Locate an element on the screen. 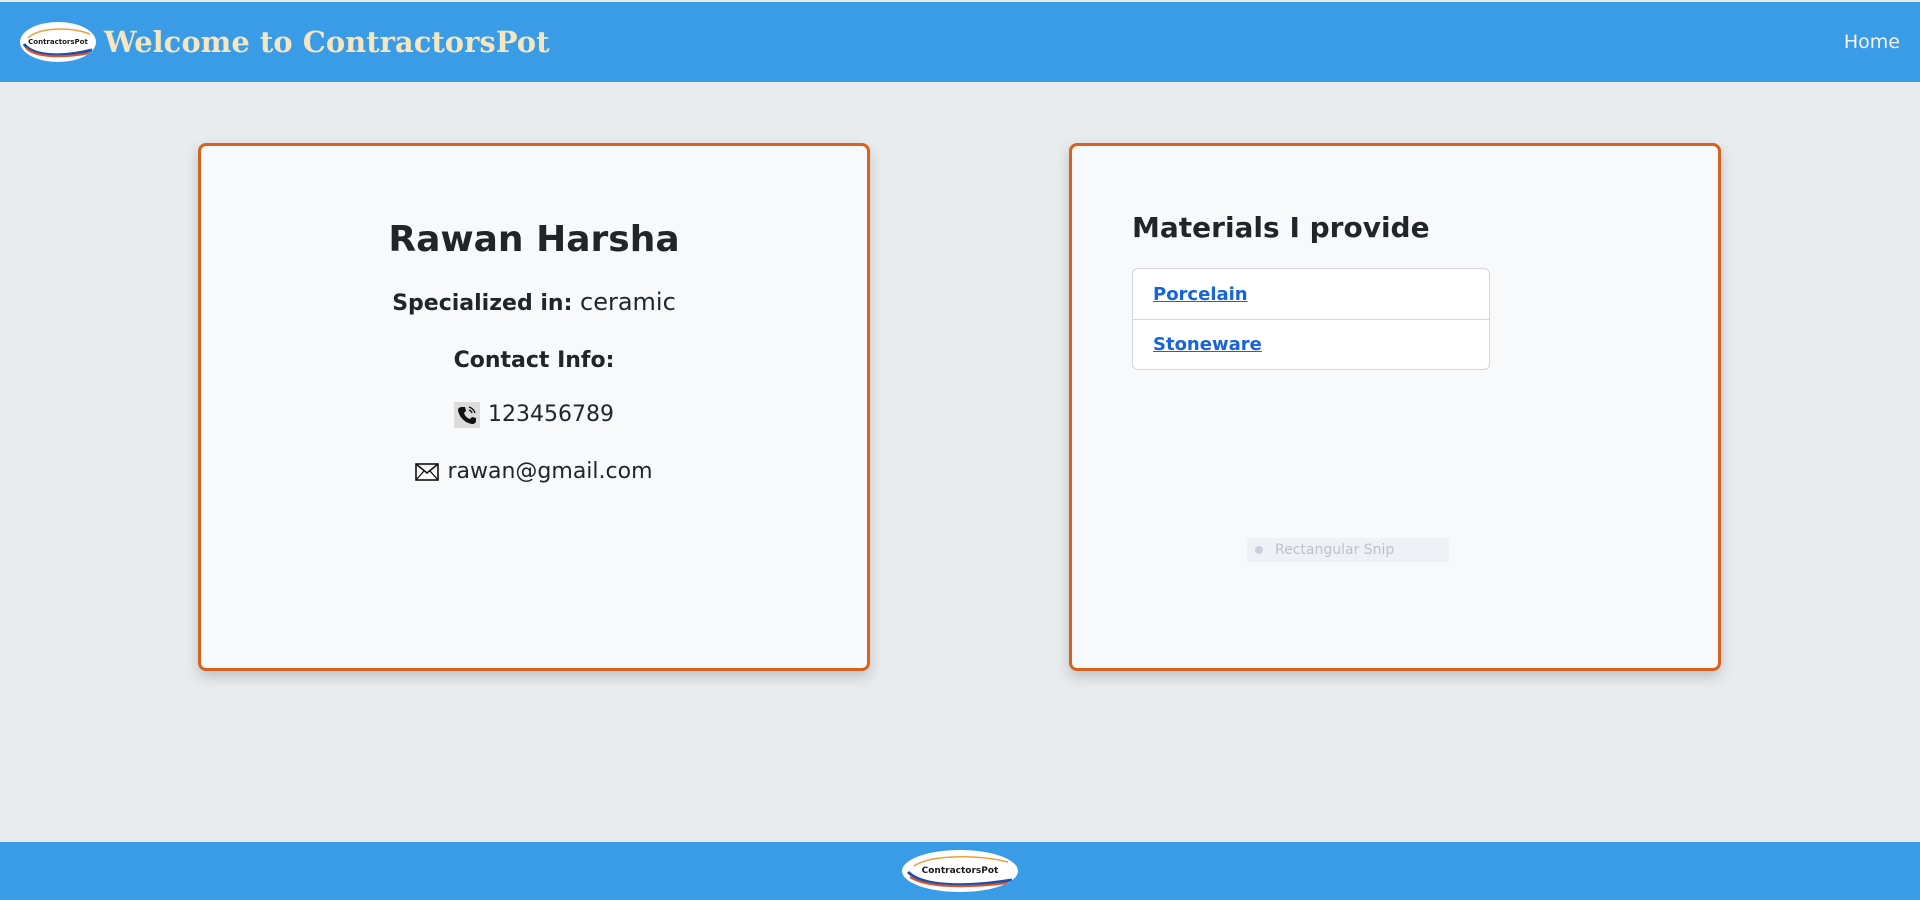 This screenshot has width=1920, height=900. brand: ContractorsPot Welcome to ContractorsPot is located at coordinates (284, 42).